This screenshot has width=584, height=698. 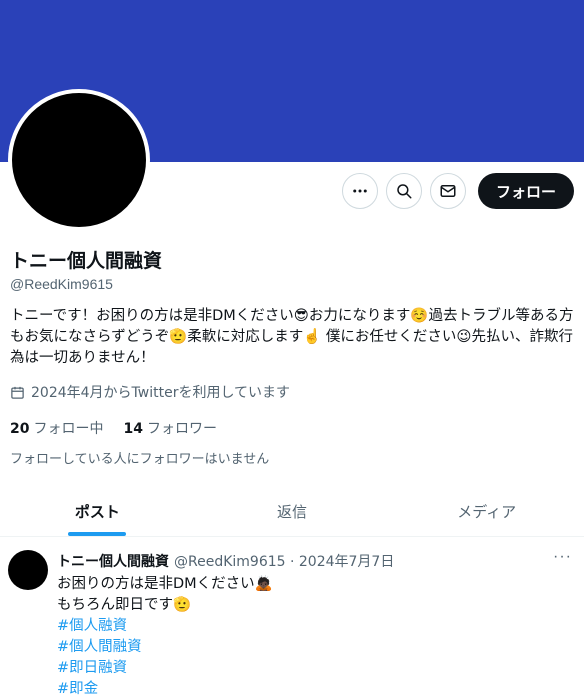 What do you see at coordinates (525, 191) in the screenshot?
I see `follow-button: フォロー` at bounding box center [525, 191].